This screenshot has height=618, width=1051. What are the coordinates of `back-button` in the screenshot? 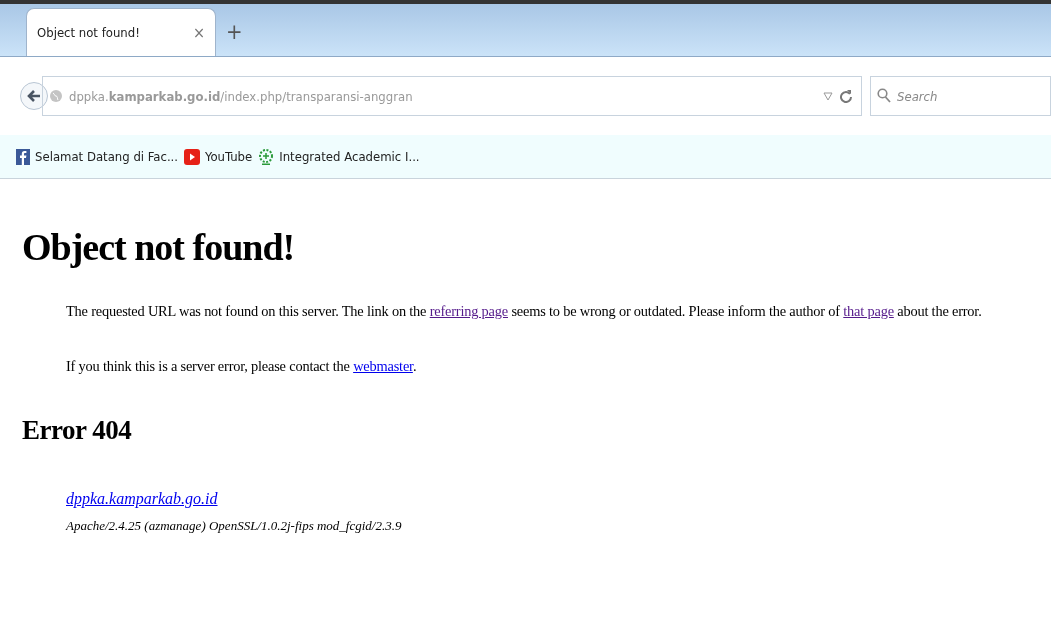 It's located at (34, 96).